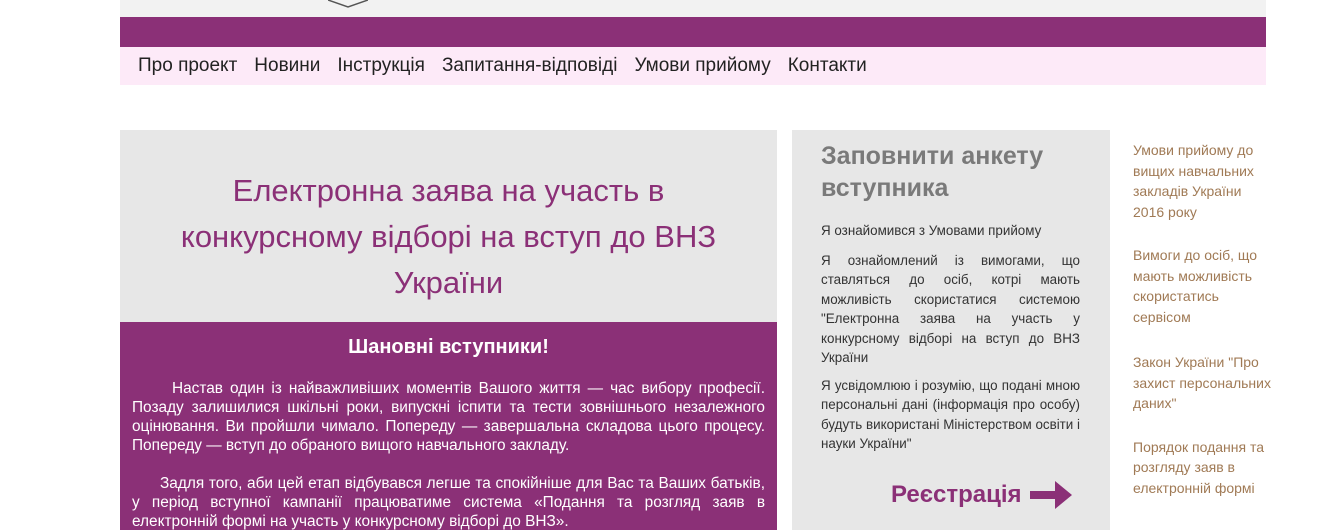  I want to click on header-top-band, so click(693, 8).